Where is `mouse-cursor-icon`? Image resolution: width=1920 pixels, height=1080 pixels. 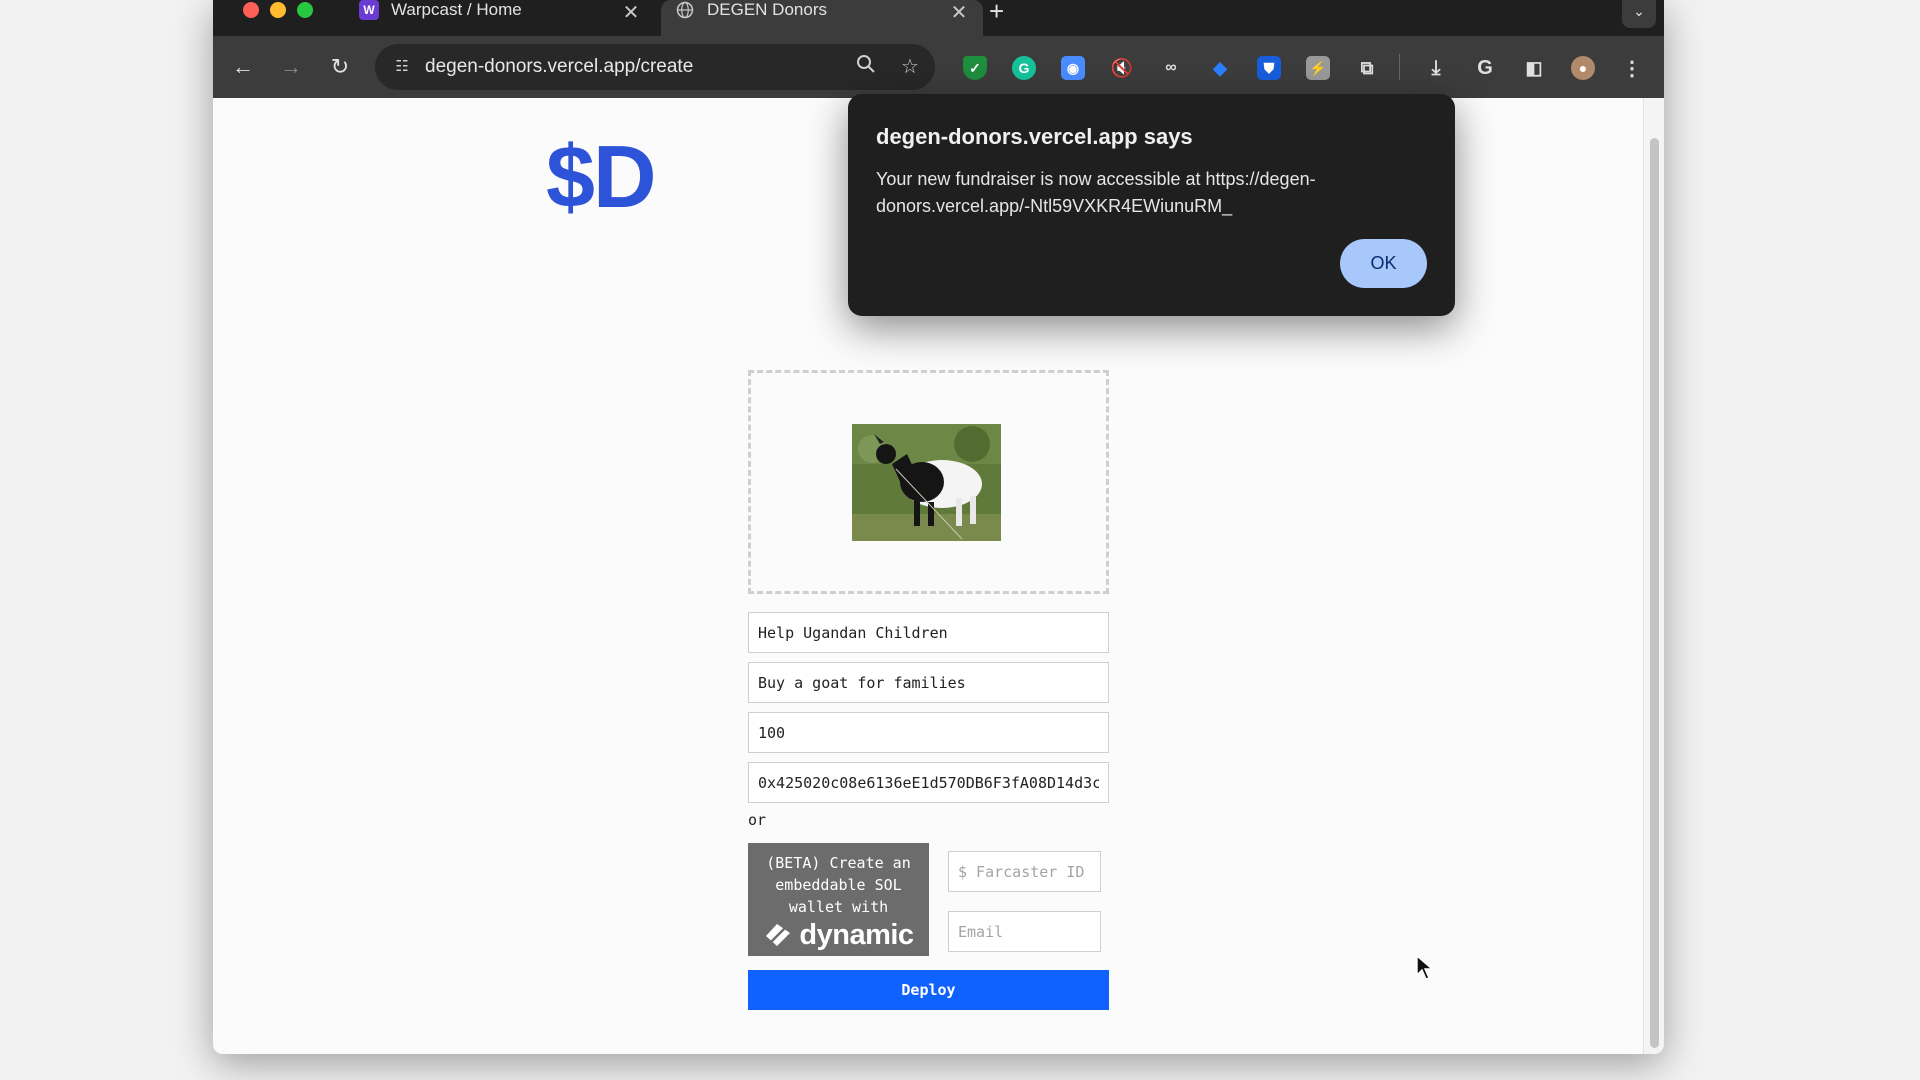
mouse-cursor-icon is located at coordinates (1425, 967).